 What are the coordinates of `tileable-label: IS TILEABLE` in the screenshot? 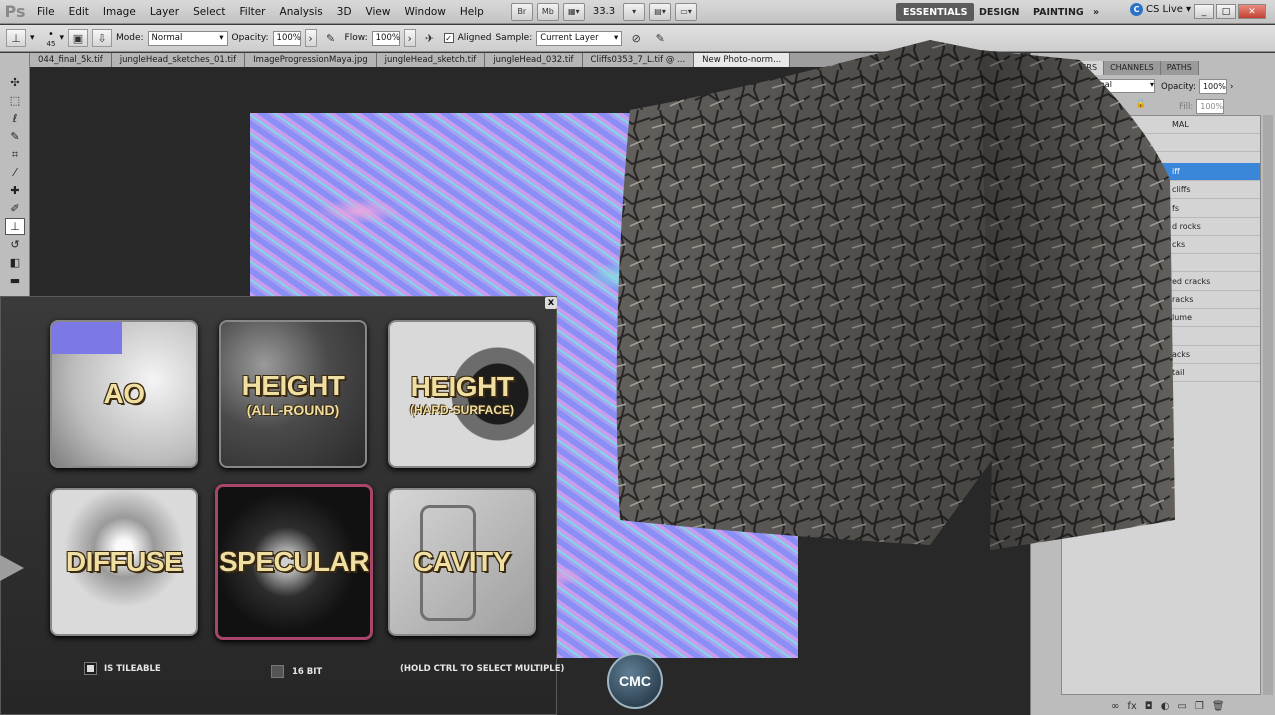 It's located at (132, 669).